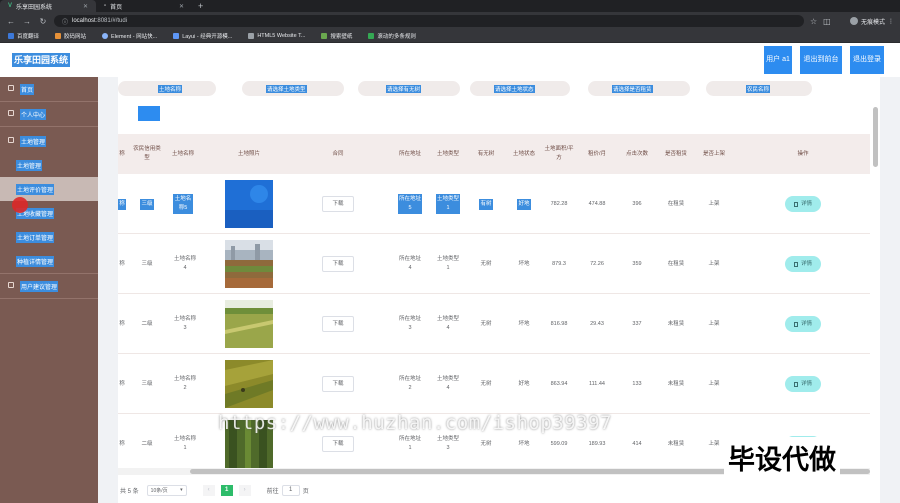  Describe the element at coordinates (429, 21) in the screenshot. I see `address-bar: ⓘ localhost:8081/#/tudi` at that location.